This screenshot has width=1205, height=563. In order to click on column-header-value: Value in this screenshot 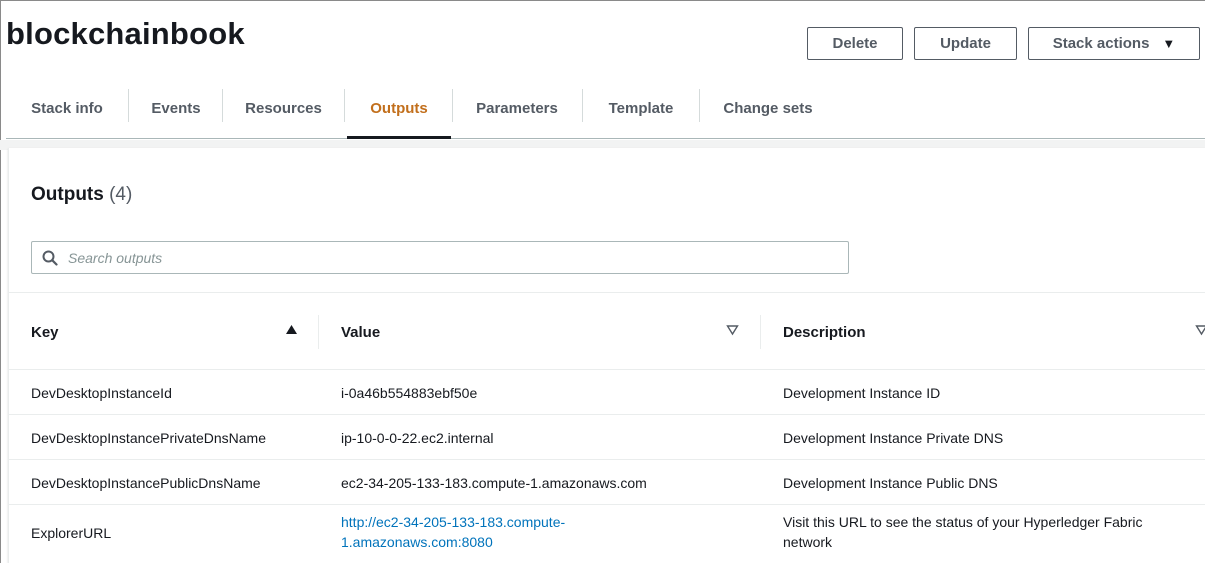, I will do `click(360, 332)`.